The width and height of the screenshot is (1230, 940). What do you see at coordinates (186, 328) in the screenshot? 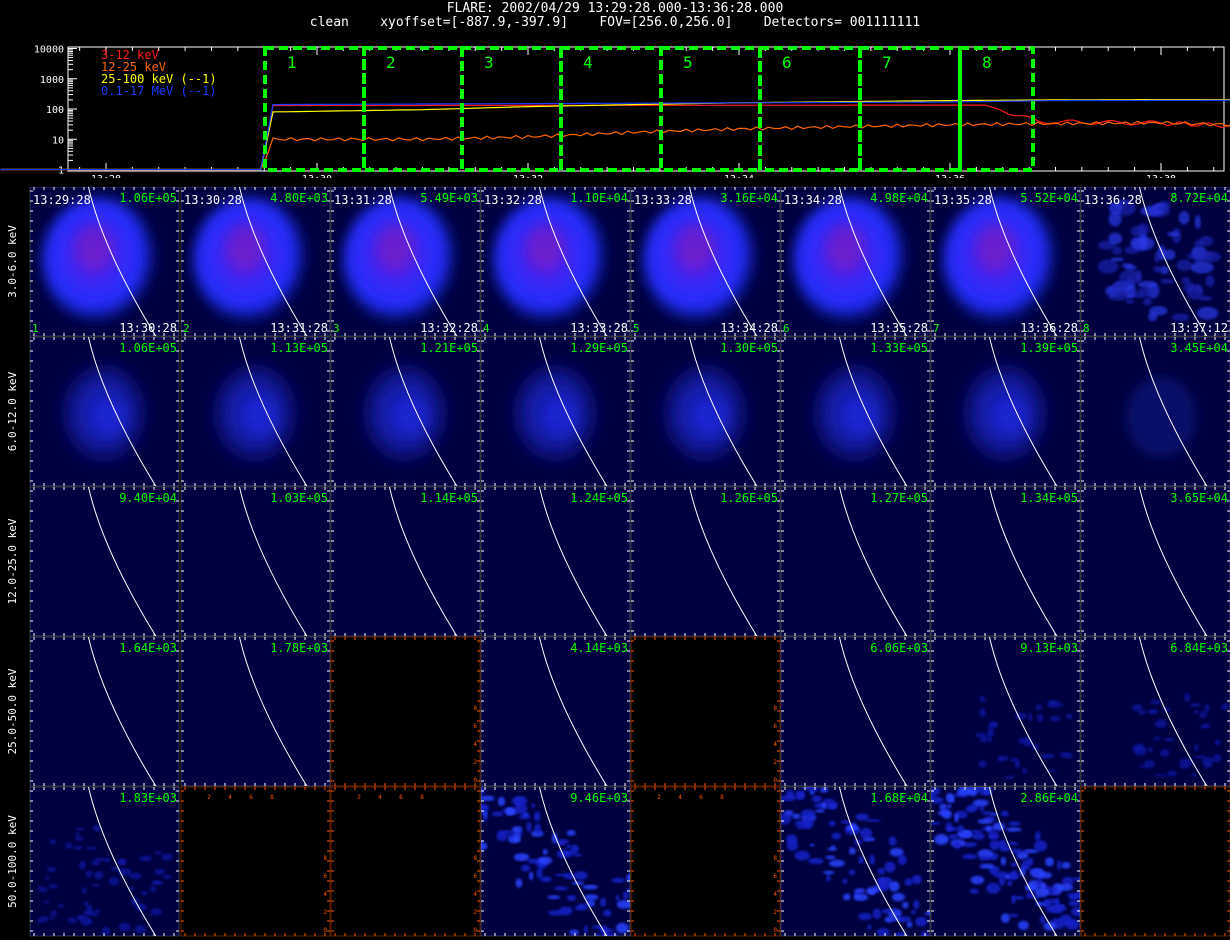
I see `interval-index: 2` at bounding box center [186, 328].